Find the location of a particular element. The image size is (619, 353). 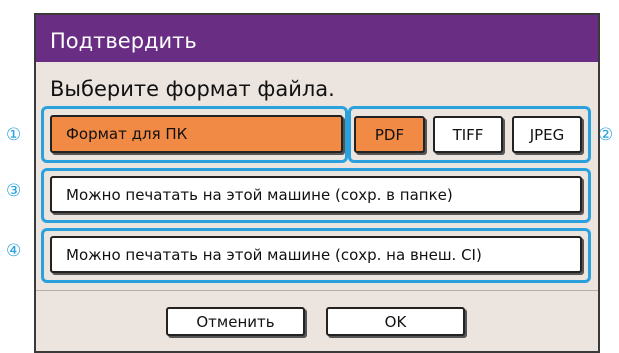

ok-button: OK is located at coordinates (395, 321).